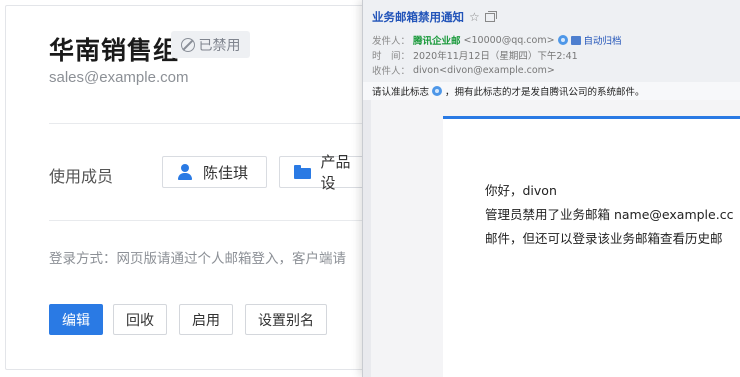 This screenshot has height=377, width=740. I want to click on mail-subject: 业务邮箱禁用通知 ☆, so click(434, 17).